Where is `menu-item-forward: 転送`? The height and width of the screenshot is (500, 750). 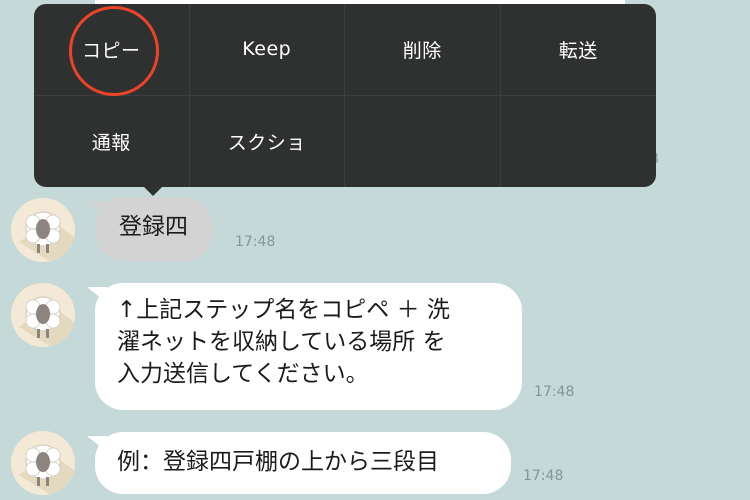
menu-item-forward: 転送 is located at coordinates (578, 50).